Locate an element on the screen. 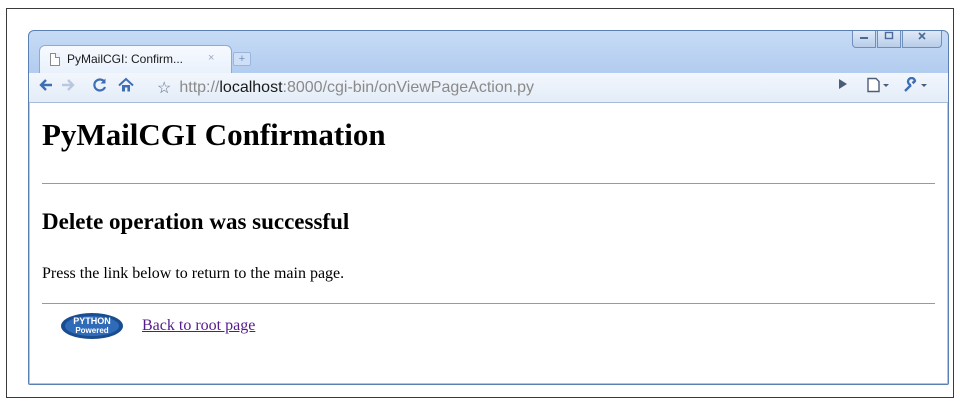 The height and width of the screenshot is (404, 960). new-tab-button: + is located at coordinates (242, 59).